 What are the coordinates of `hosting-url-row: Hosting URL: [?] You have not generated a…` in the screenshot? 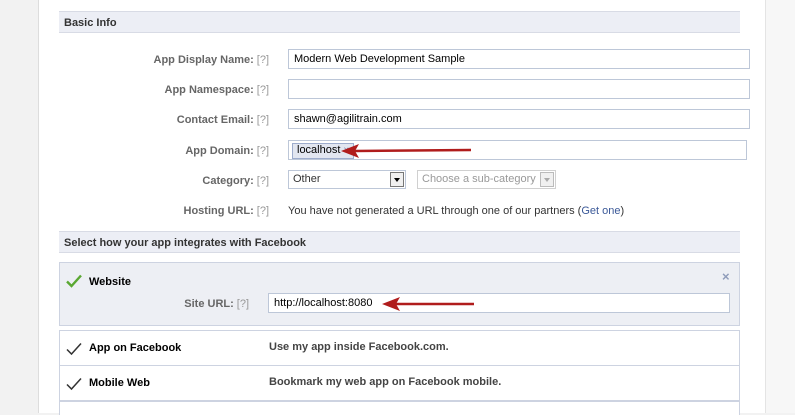 It's located at (399, 211).